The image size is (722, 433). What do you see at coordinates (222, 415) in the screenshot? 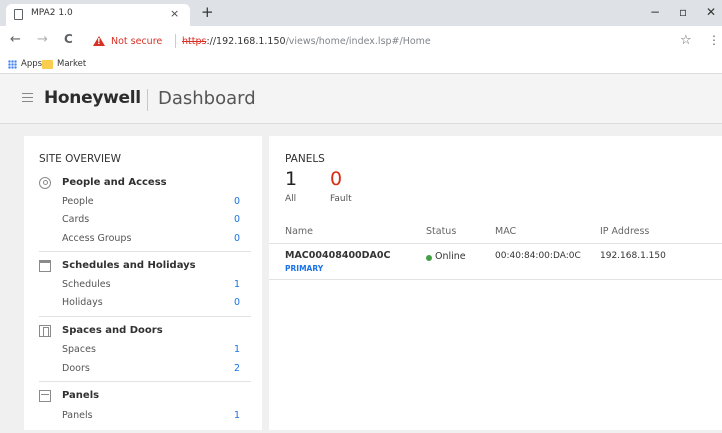
I see `count-panels: 1` at bounding box center [222, 415].